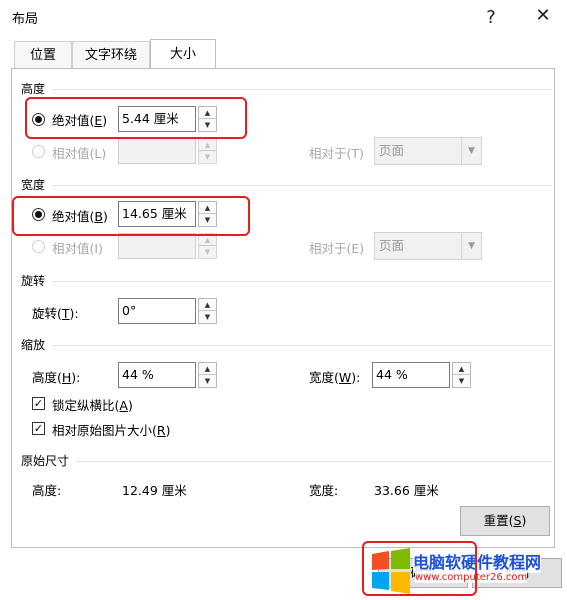 This screenshot has height=600, width=567. I want to click on lock-aspect-ratio-label: 锁定纵横比(A), so click(92, 405).